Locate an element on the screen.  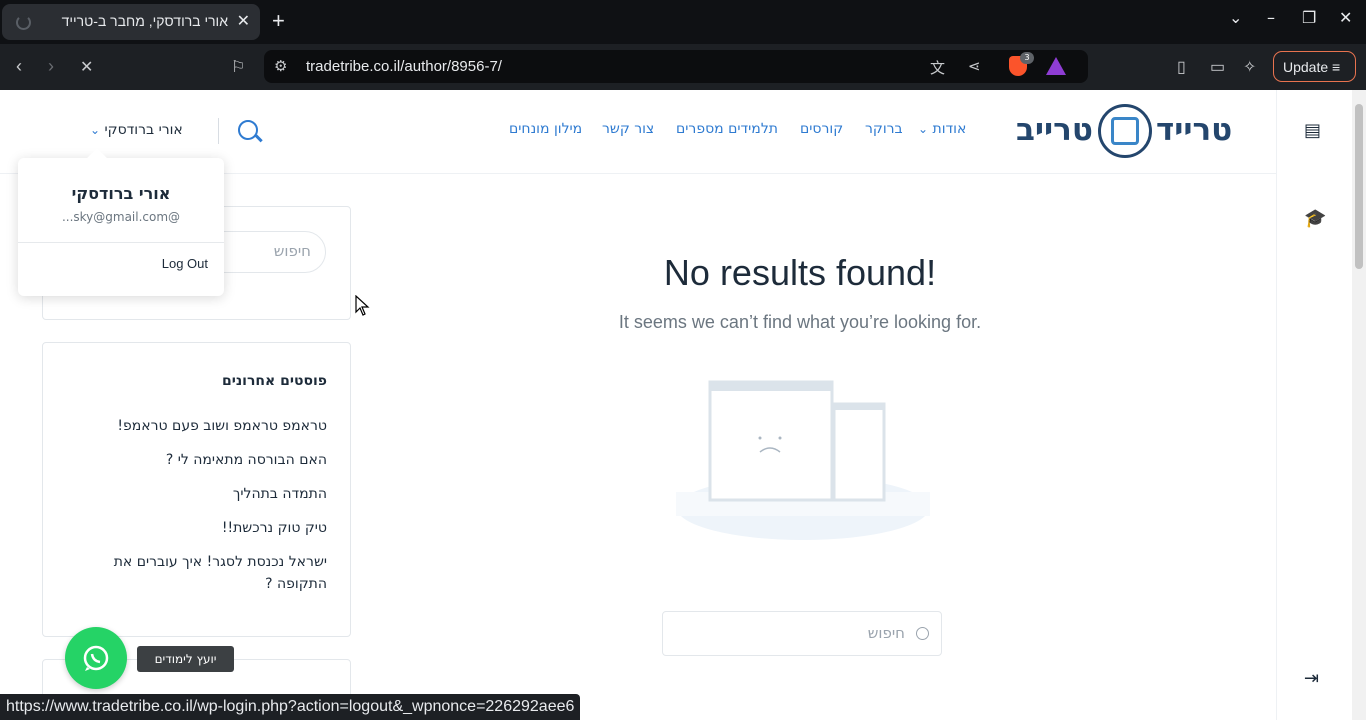
logo-word-trade: טרייד is located at coordinates (1194, 130).